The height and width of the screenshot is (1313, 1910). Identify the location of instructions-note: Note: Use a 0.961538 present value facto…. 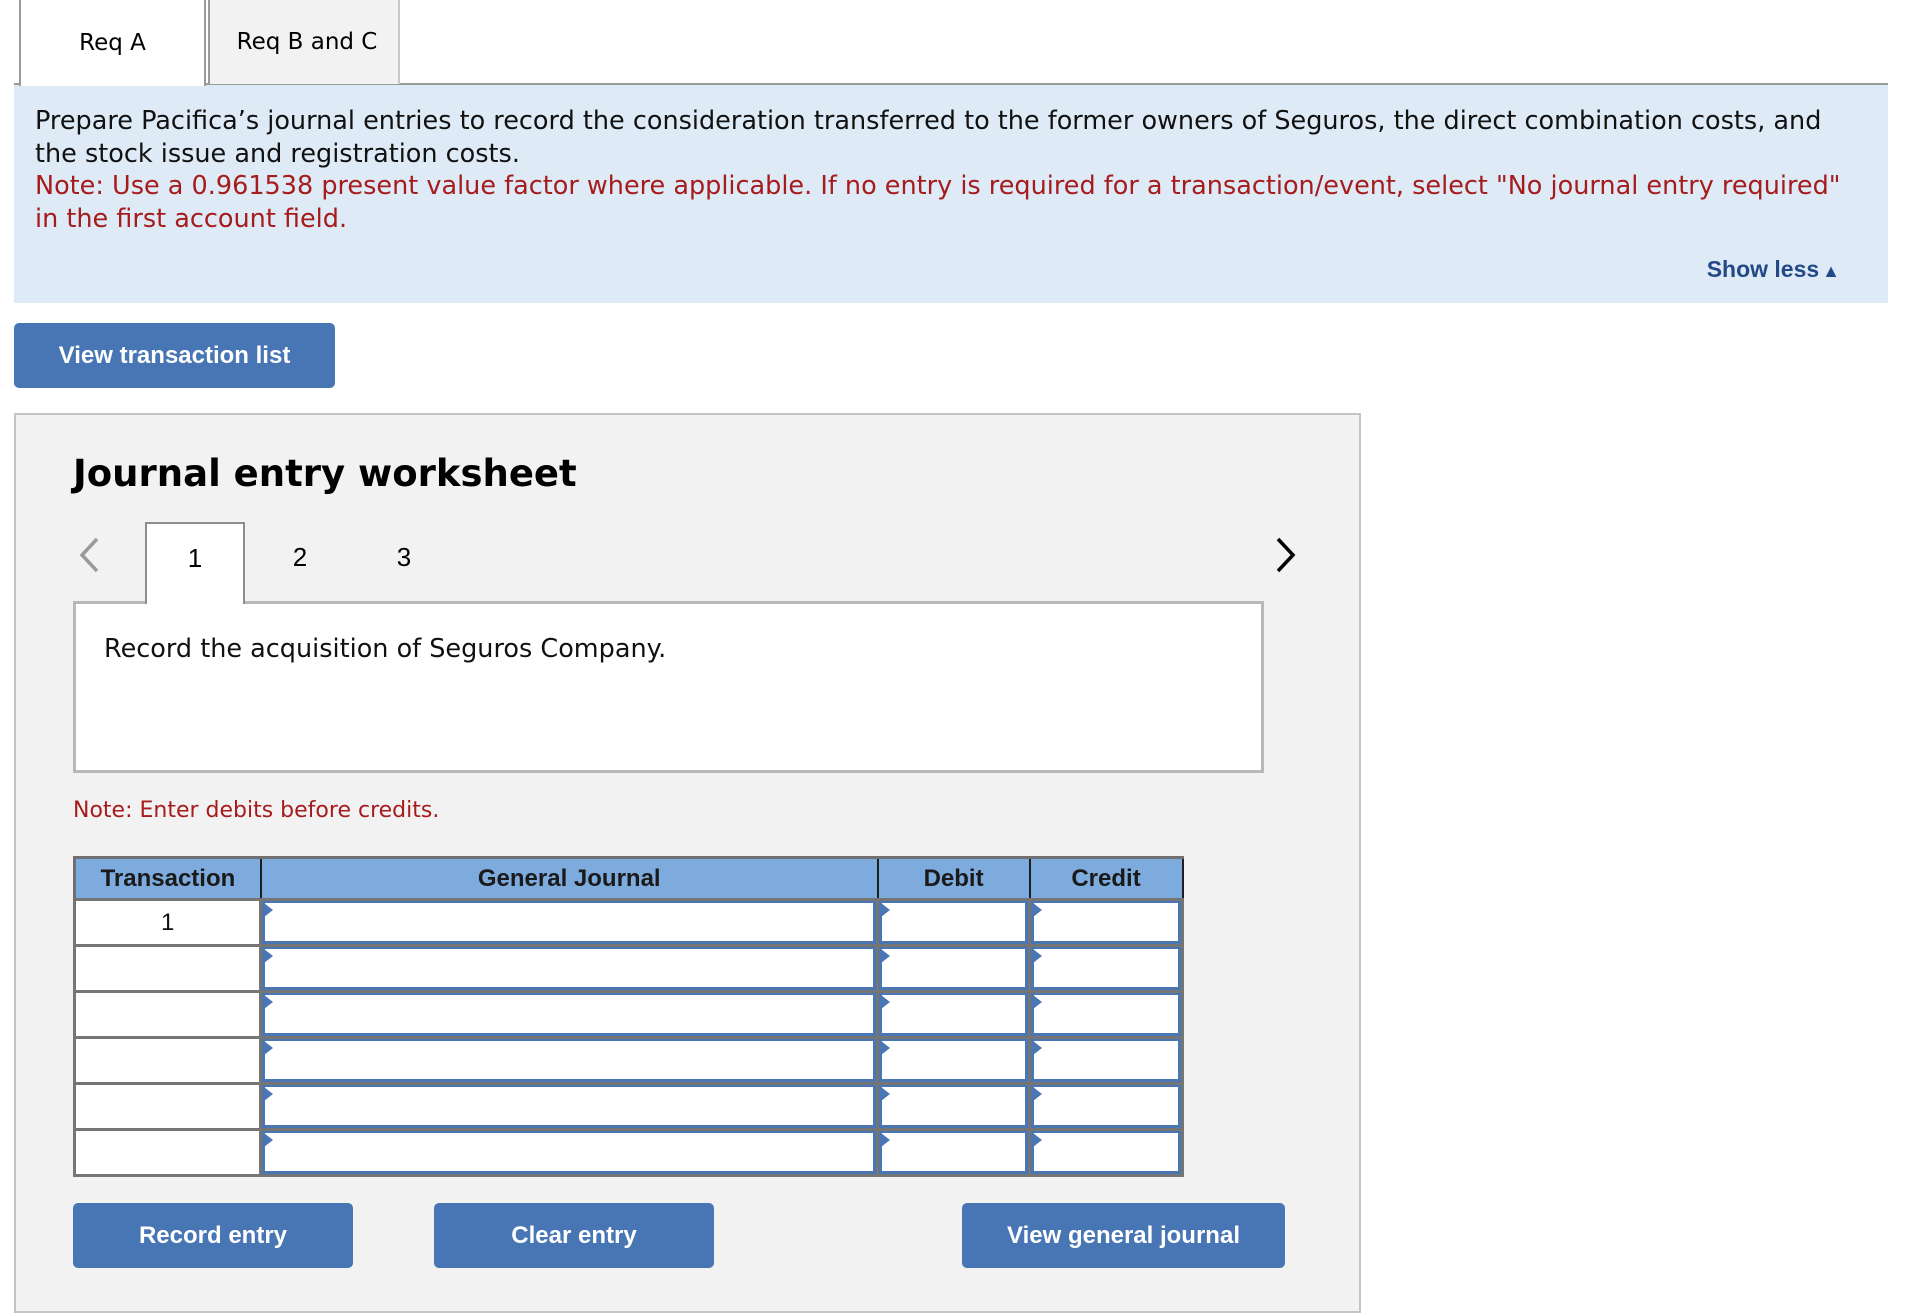
(938, 202).